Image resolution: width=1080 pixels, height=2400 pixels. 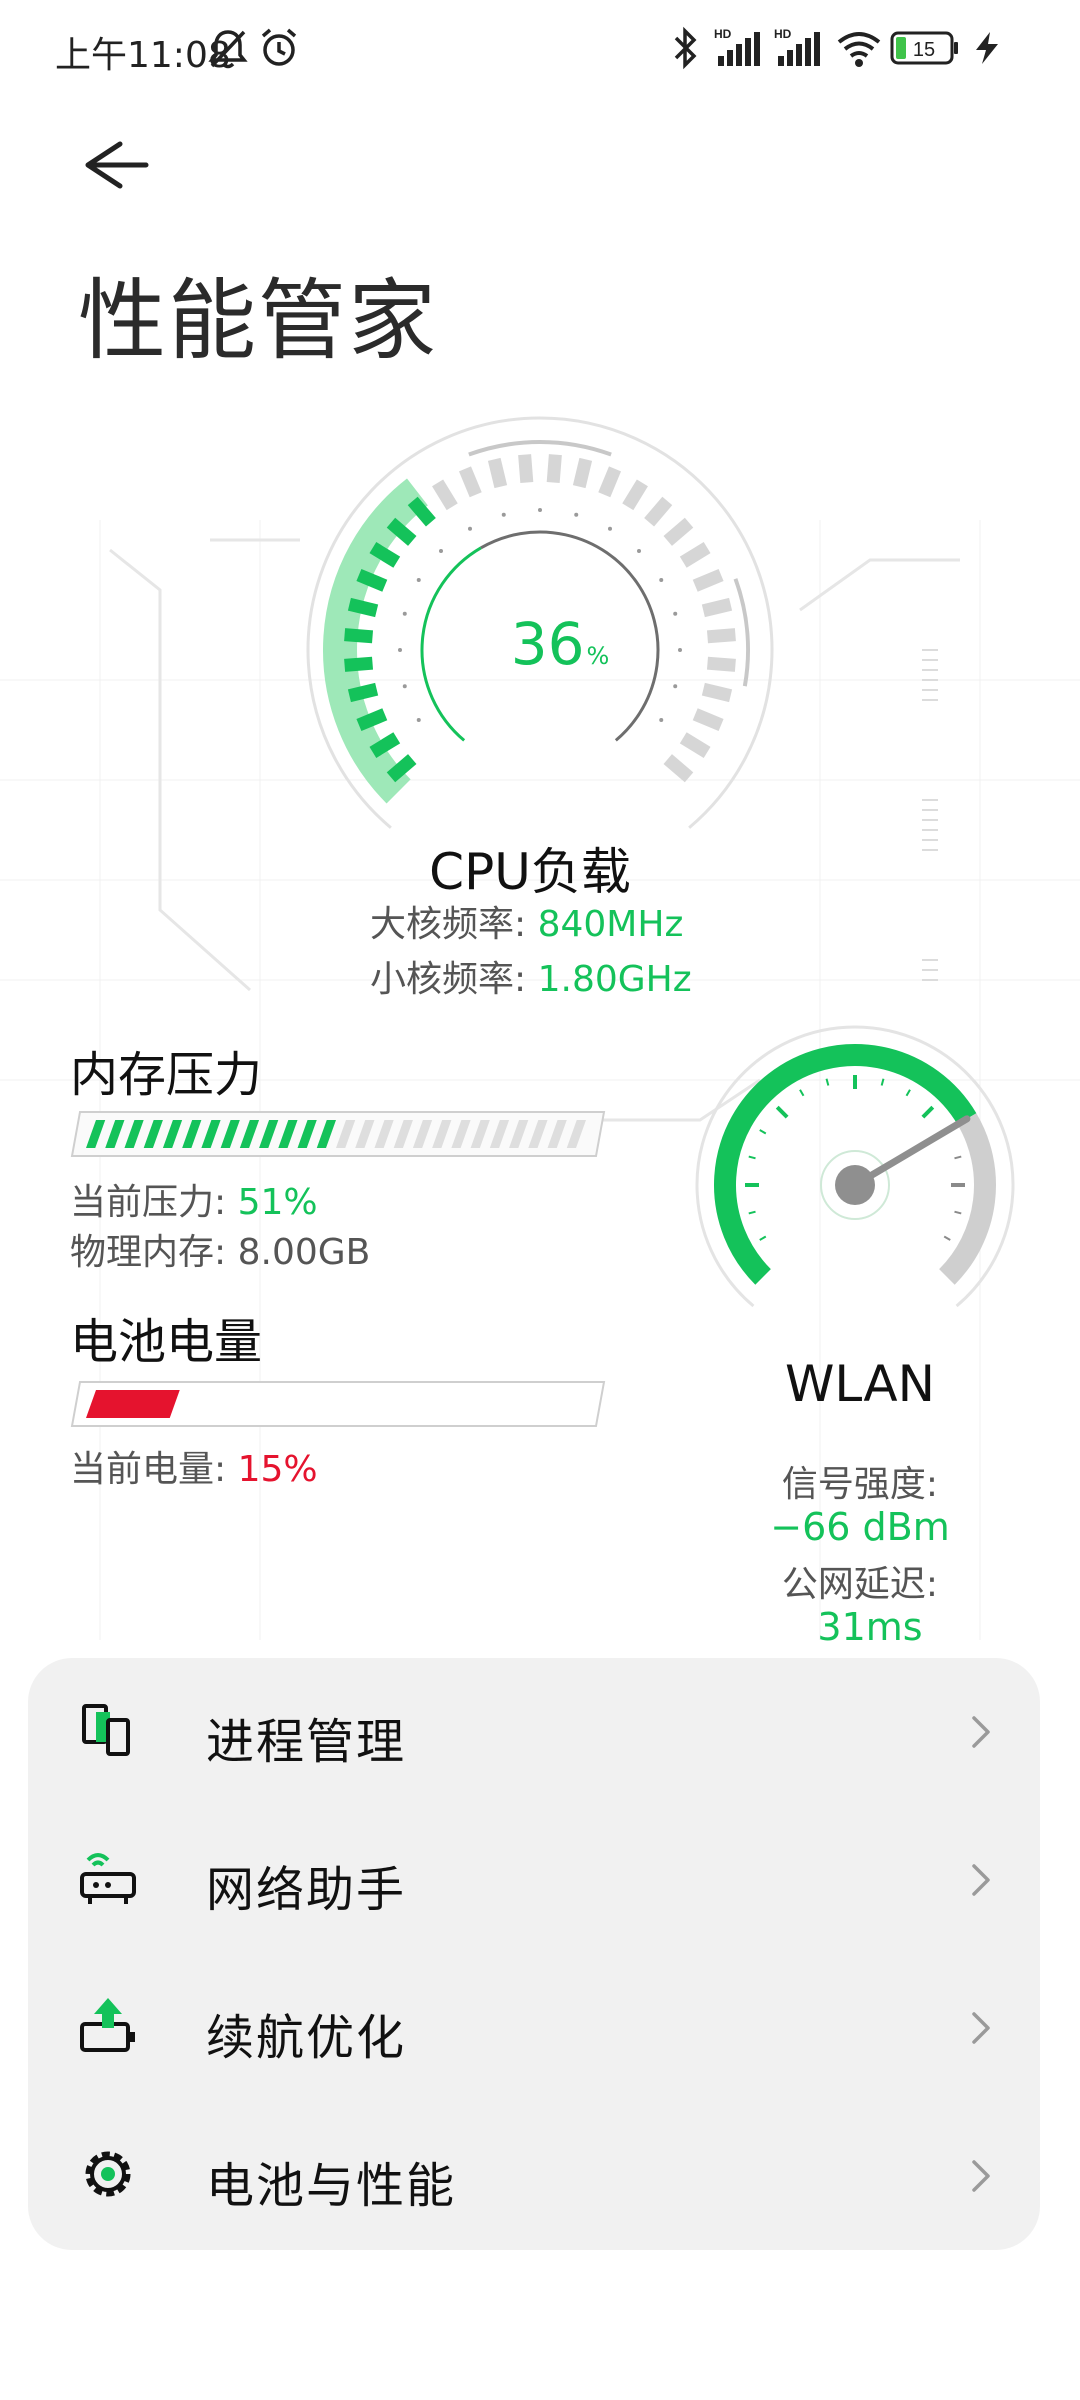 What do you see at coordinates (534, 2028) in the screenshot?
I see `menu-item-battery-optimize: 续航优化` at bounding box center [534, 2028].